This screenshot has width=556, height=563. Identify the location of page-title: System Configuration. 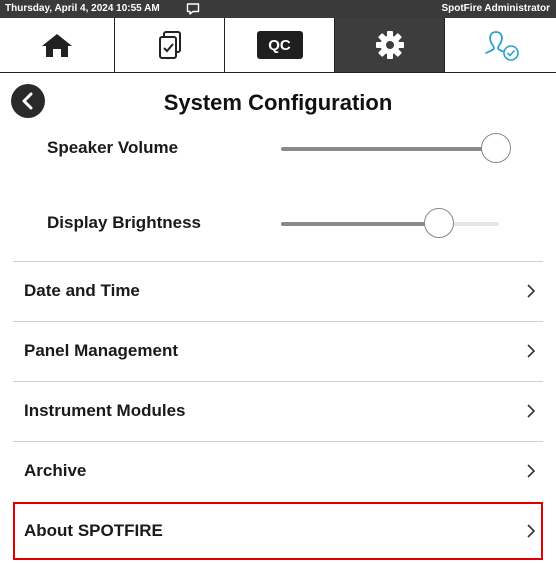
(278, 102).